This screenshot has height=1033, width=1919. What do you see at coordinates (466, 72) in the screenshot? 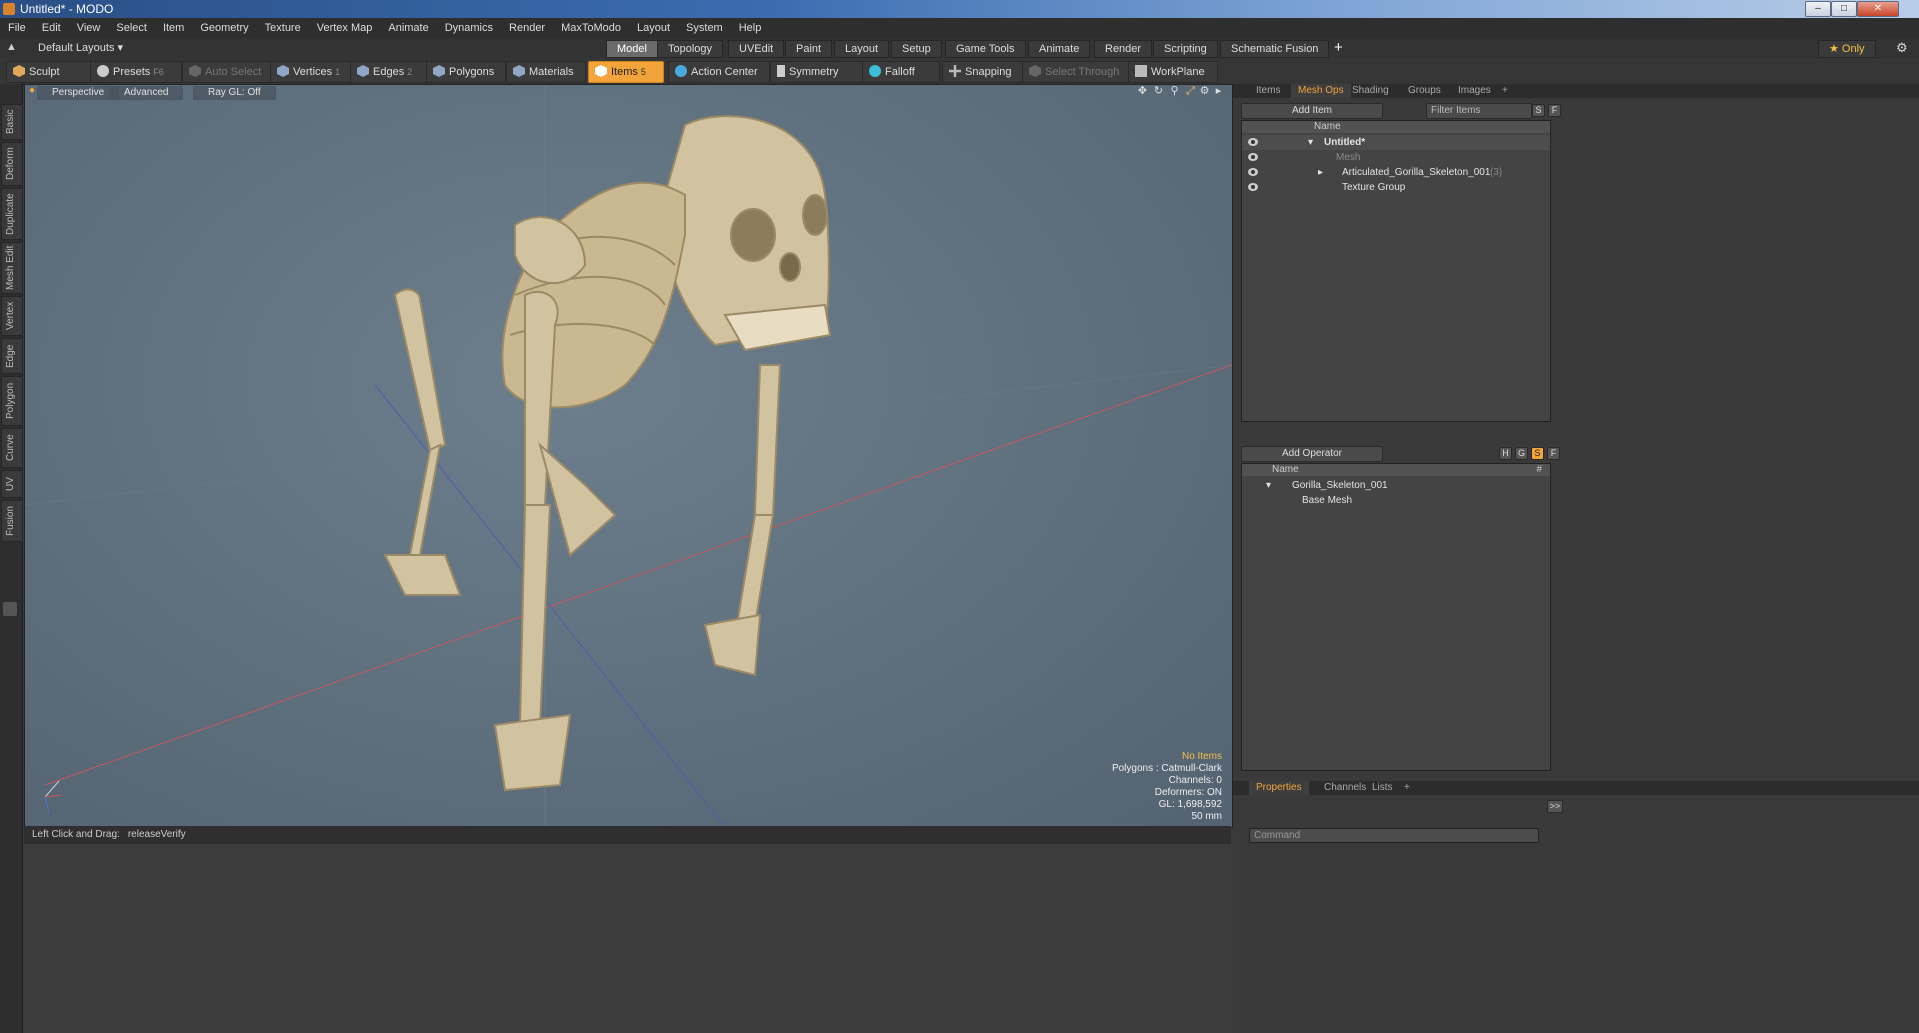
I see `polygons-button: Polygons` at bounding box center [466, 72].